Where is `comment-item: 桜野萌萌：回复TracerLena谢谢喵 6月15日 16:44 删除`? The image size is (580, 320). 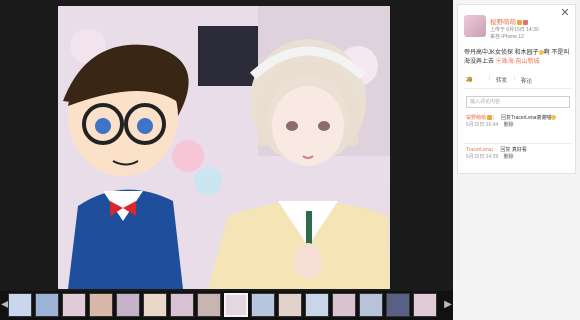 comment-item: 桜野萌萌：回复TracerLena谢谢喵 6月15日 16:44 删除 is located at coordinates (519, 122).